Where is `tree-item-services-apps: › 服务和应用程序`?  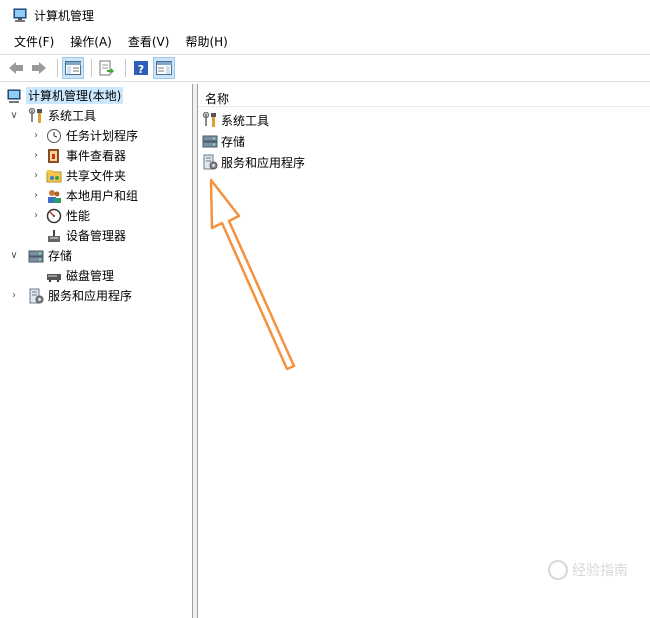
tree-item-services-apps: › 服务和应用程序 is located at coordinates (70, 295).